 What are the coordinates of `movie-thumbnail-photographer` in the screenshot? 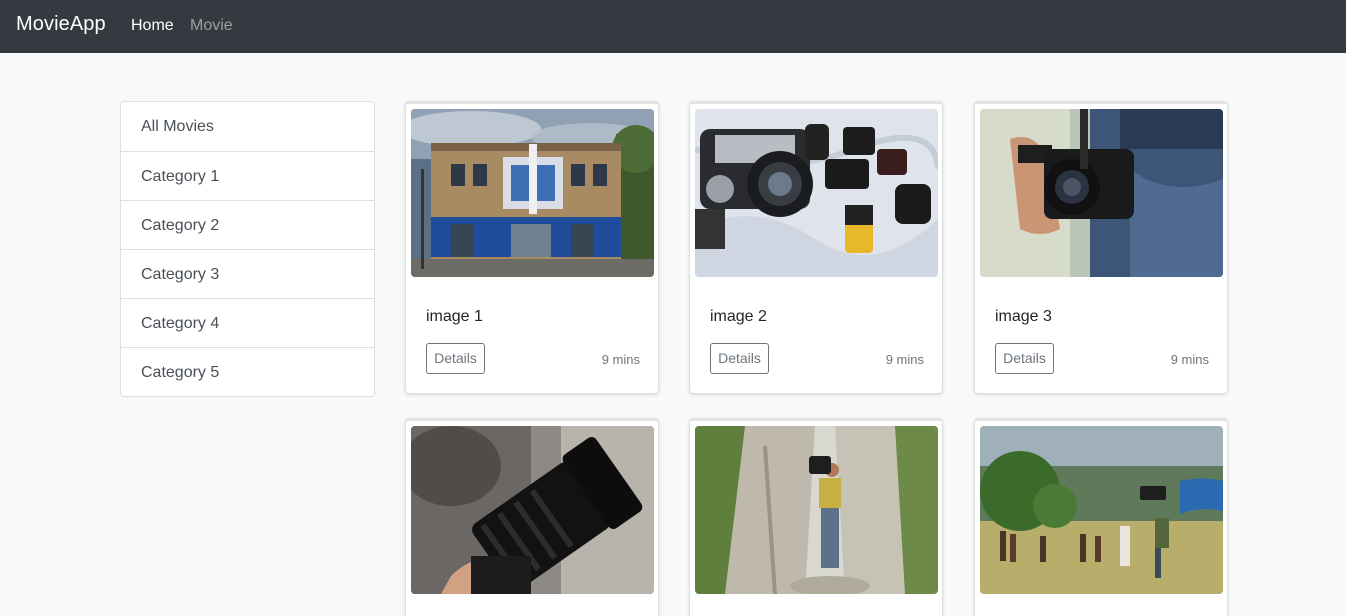 It's located at (1101, 193).